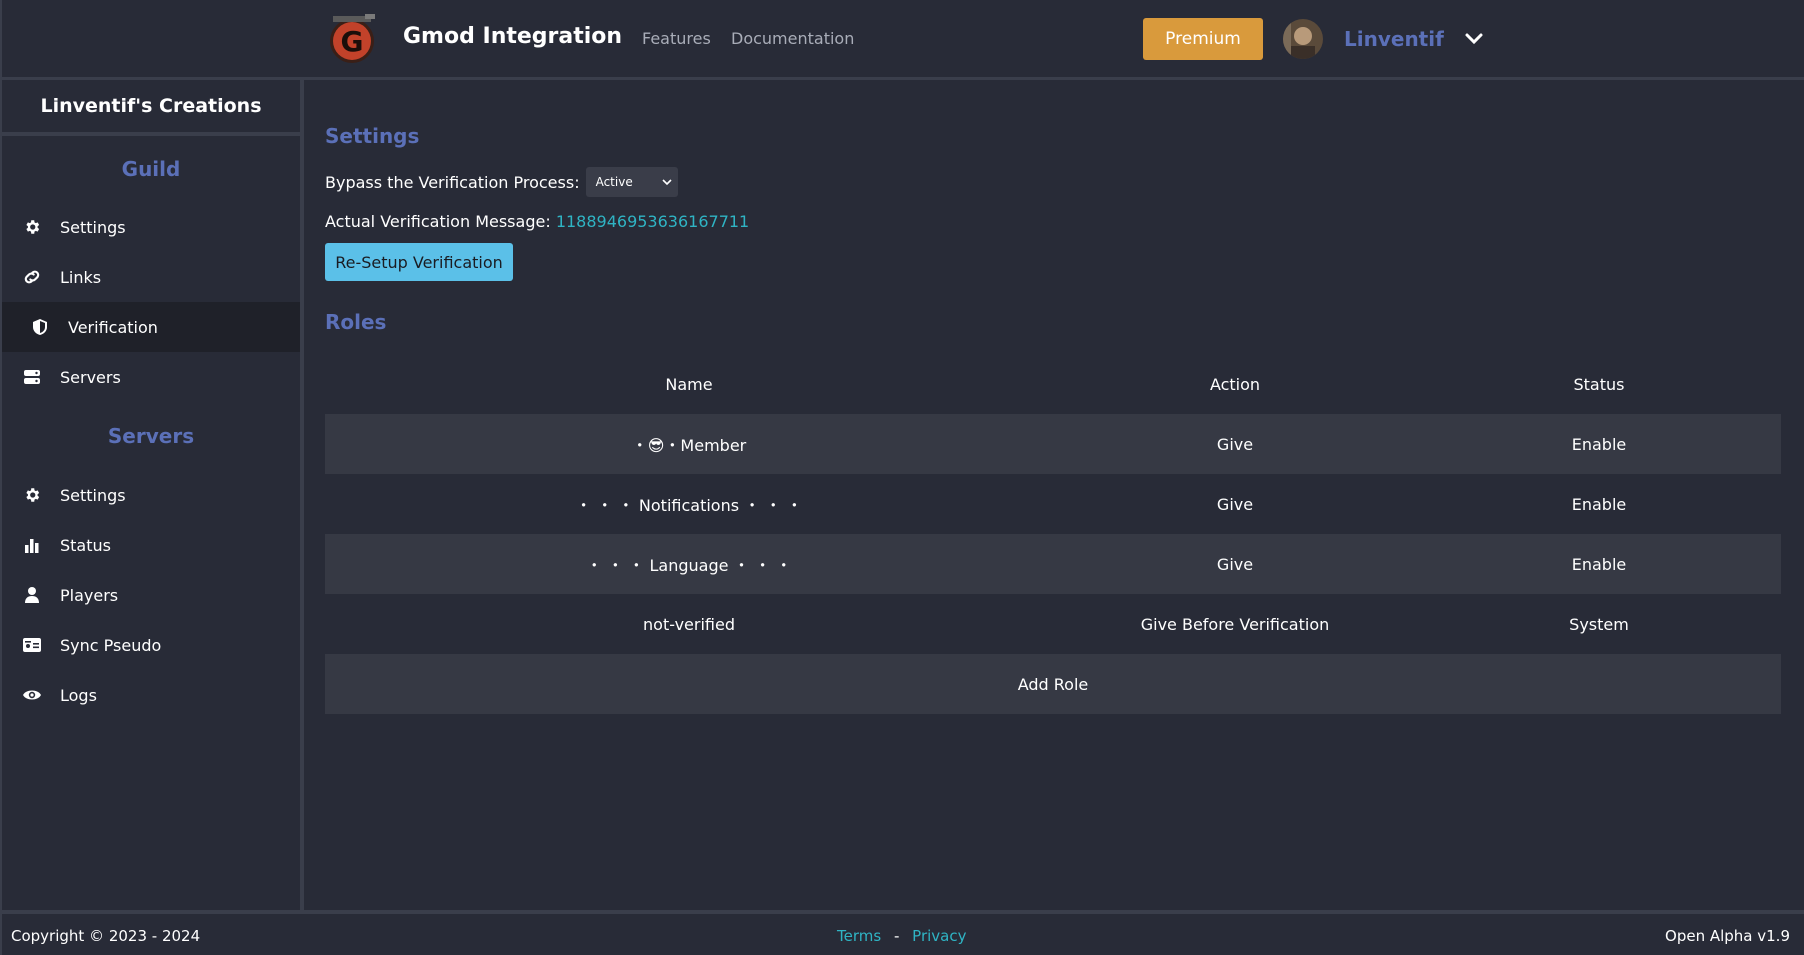  What do you see at coordinates (689, 505) in the screenshot?
I see `role-name: ・ ・ ・ Notifications ・ ・ ・` at bounding box center [689, 505].